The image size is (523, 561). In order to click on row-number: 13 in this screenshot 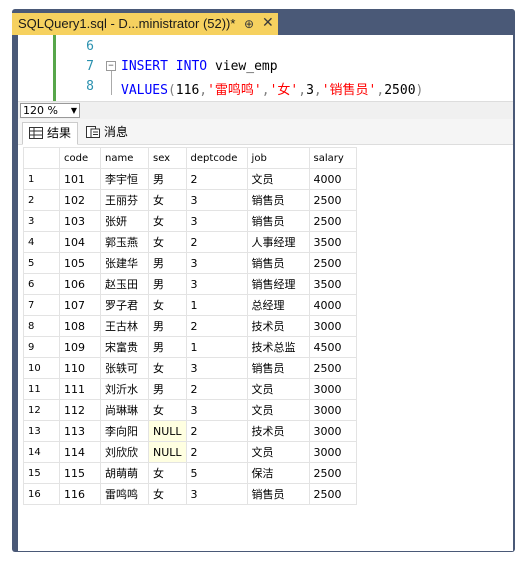, I will do `click(41, 431)`.